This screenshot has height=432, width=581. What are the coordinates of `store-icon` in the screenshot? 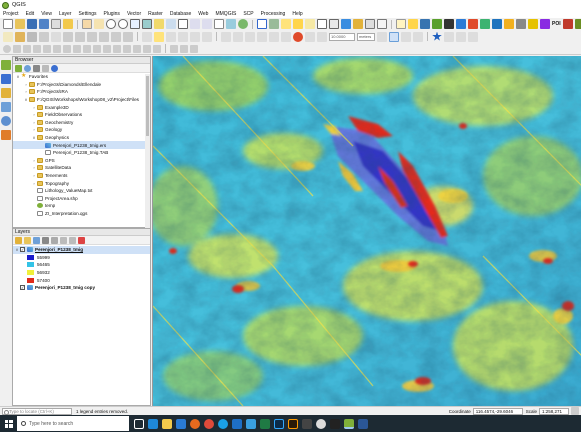 It's located at (181, 423).